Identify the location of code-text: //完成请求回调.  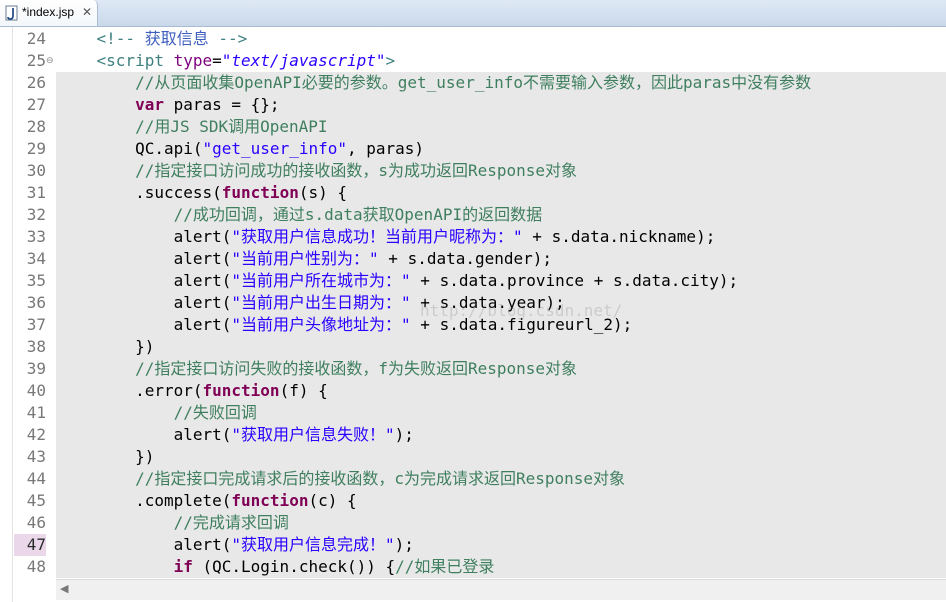
(173, 523).